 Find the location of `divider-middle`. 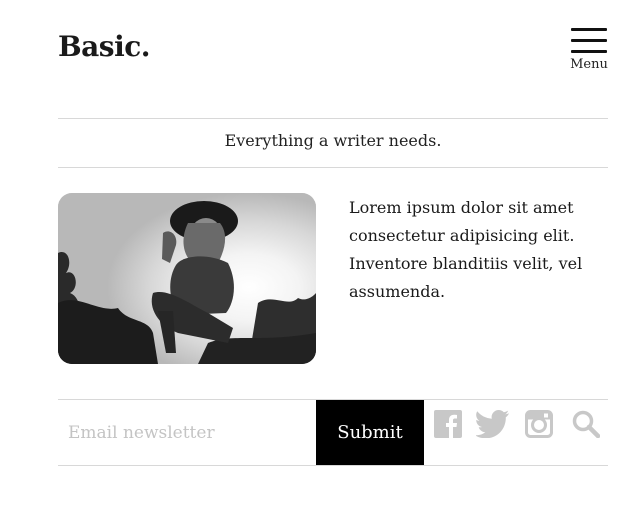

divider-middle is located at coordinates (333, 167).